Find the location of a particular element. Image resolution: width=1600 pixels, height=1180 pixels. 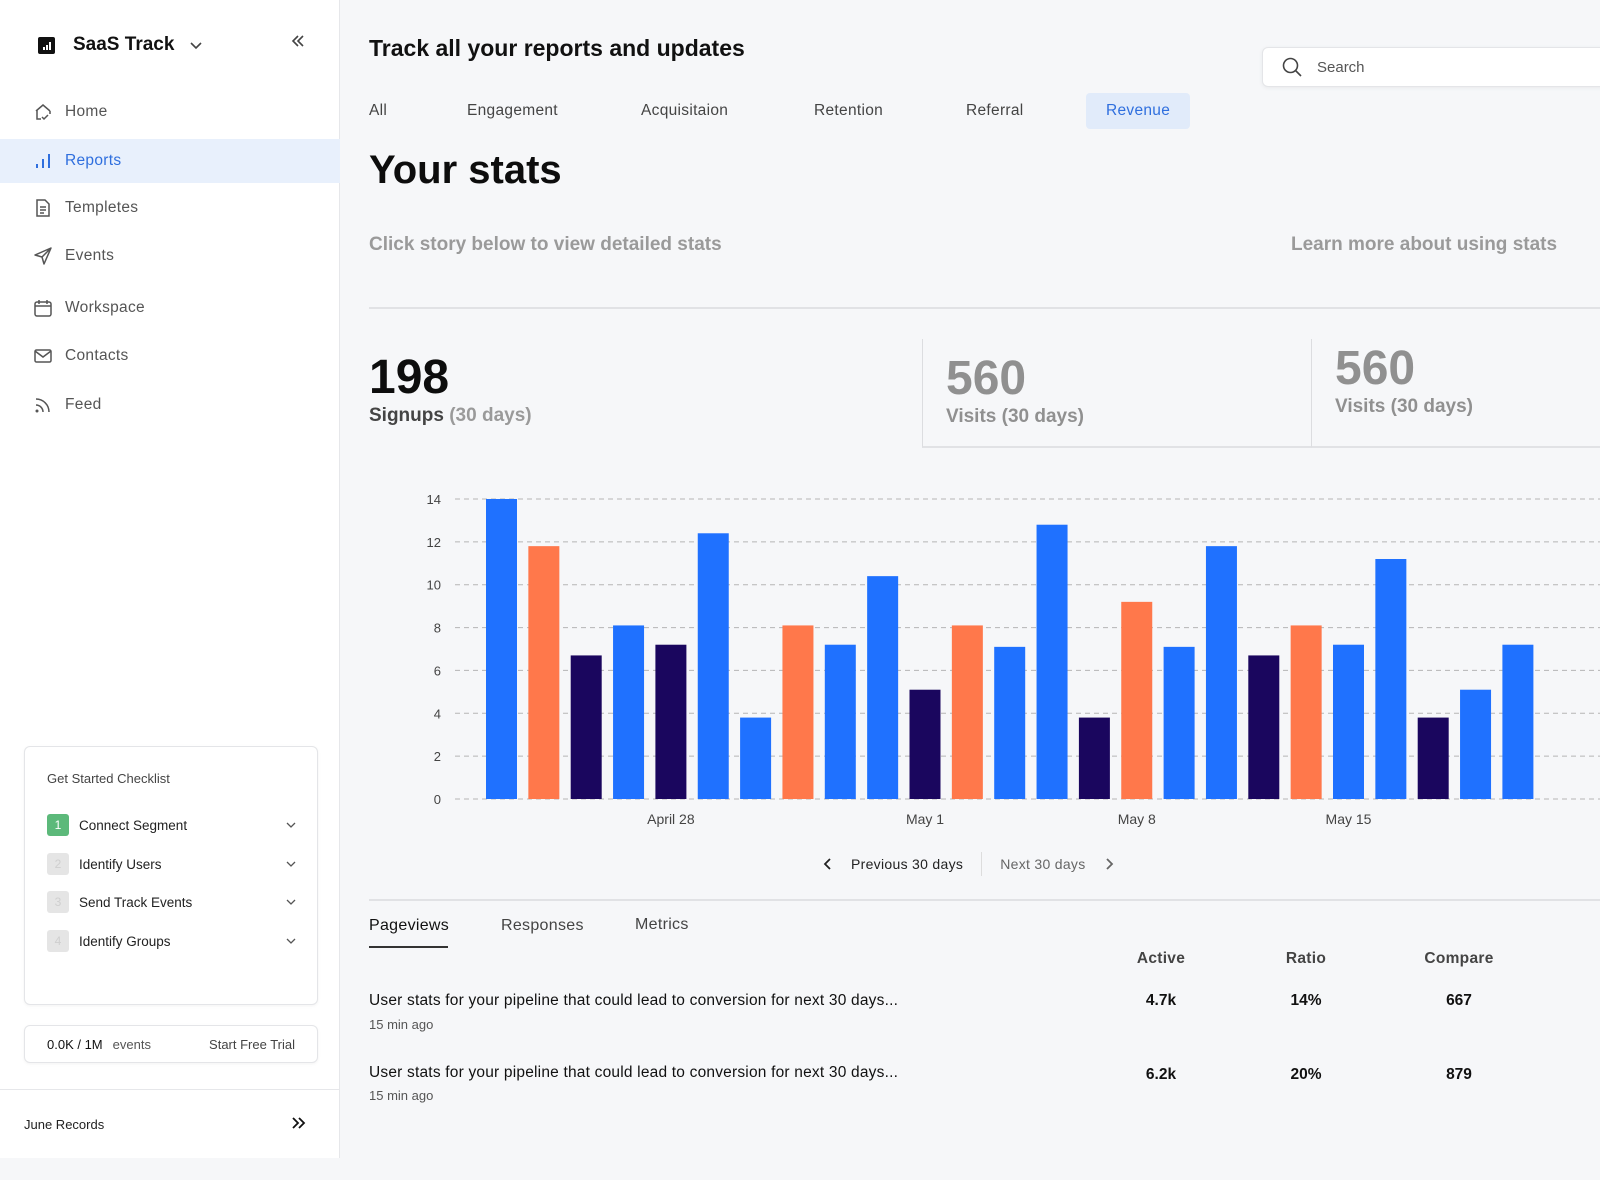

sidebar-item-reports: Reports is located at coordinates (170, 161).